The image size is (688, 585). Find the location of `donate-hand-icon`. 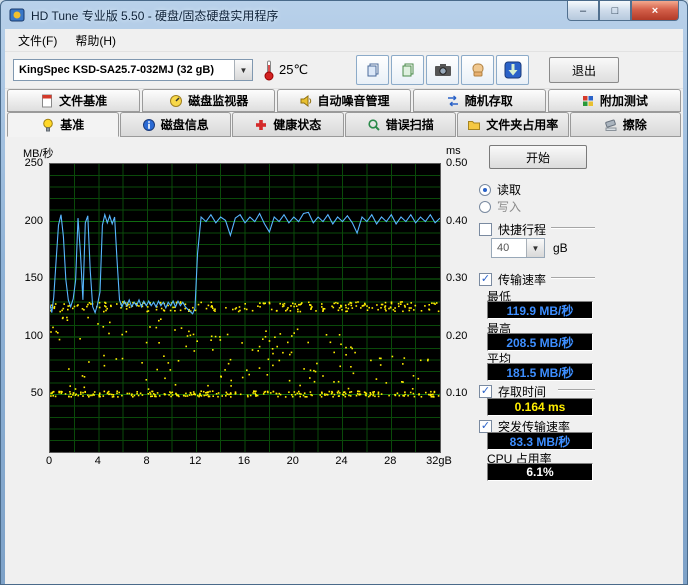

donate-hand-icon is located at coordinates (478, 70).